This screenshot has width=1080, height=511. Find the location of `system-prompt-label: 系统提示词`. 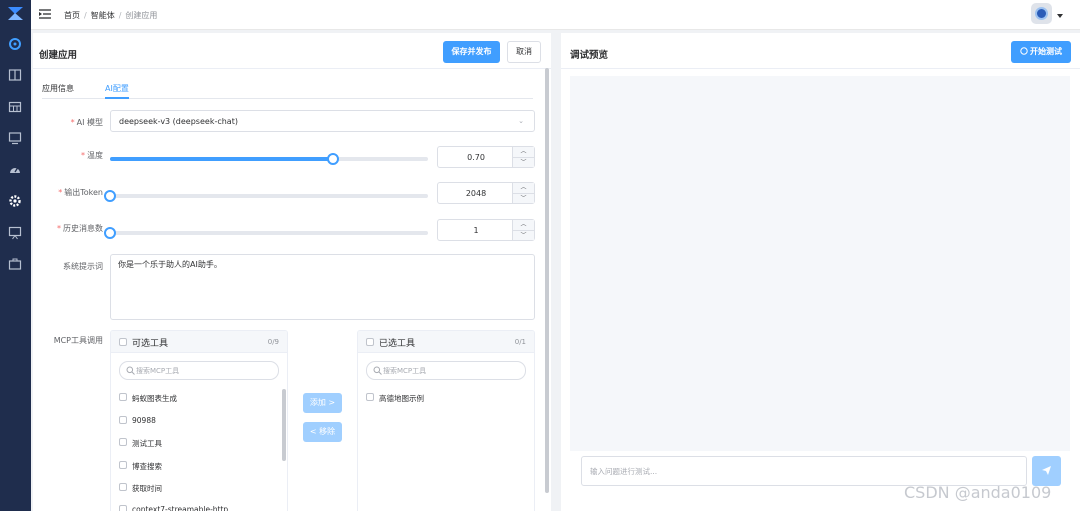

system-prompt-label: 系统提示词 is located at coordinates (83, 266).